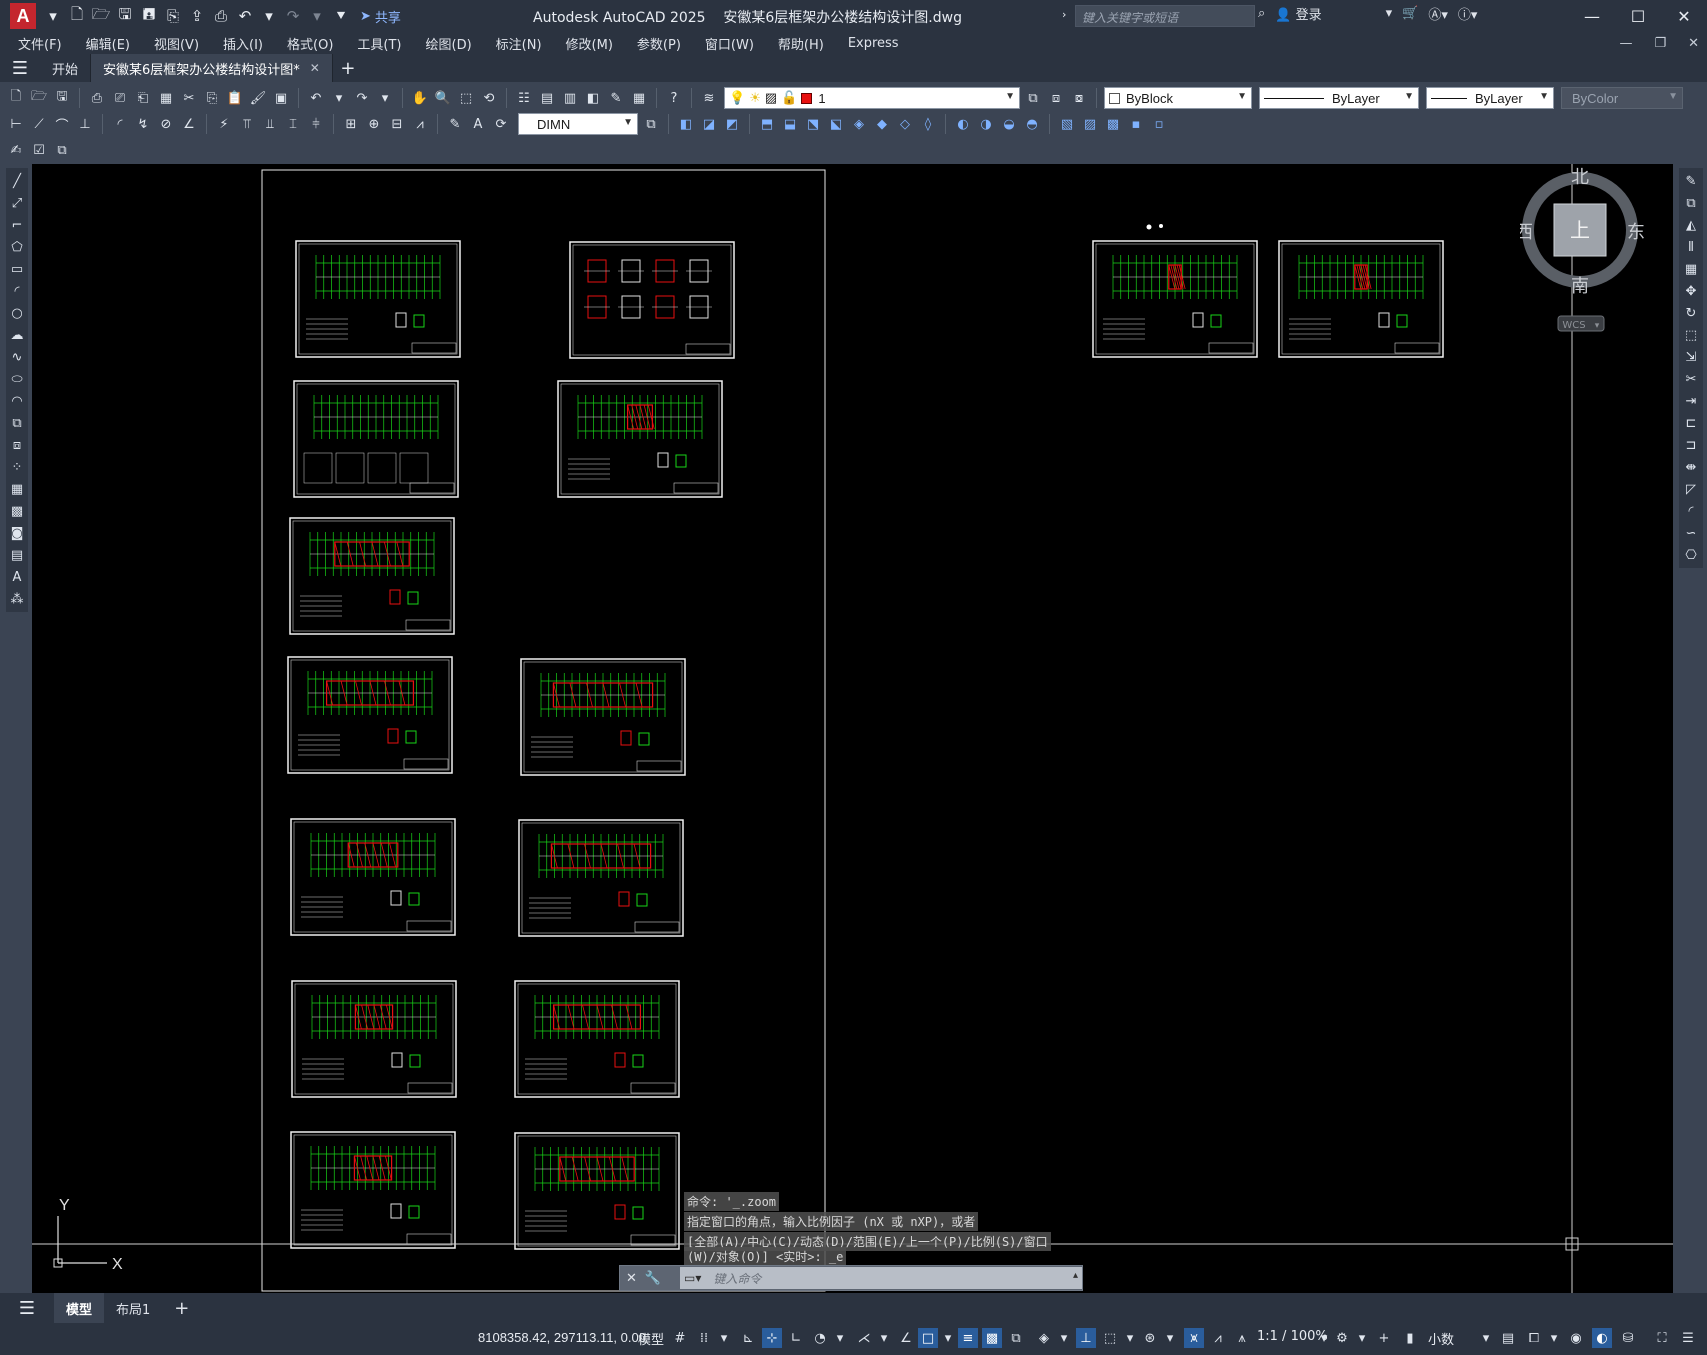  What do you see at coordinates (17, 203) in the screenshot?
I see `construction-line-icon: ⤢` at bounding box center [17, 203].